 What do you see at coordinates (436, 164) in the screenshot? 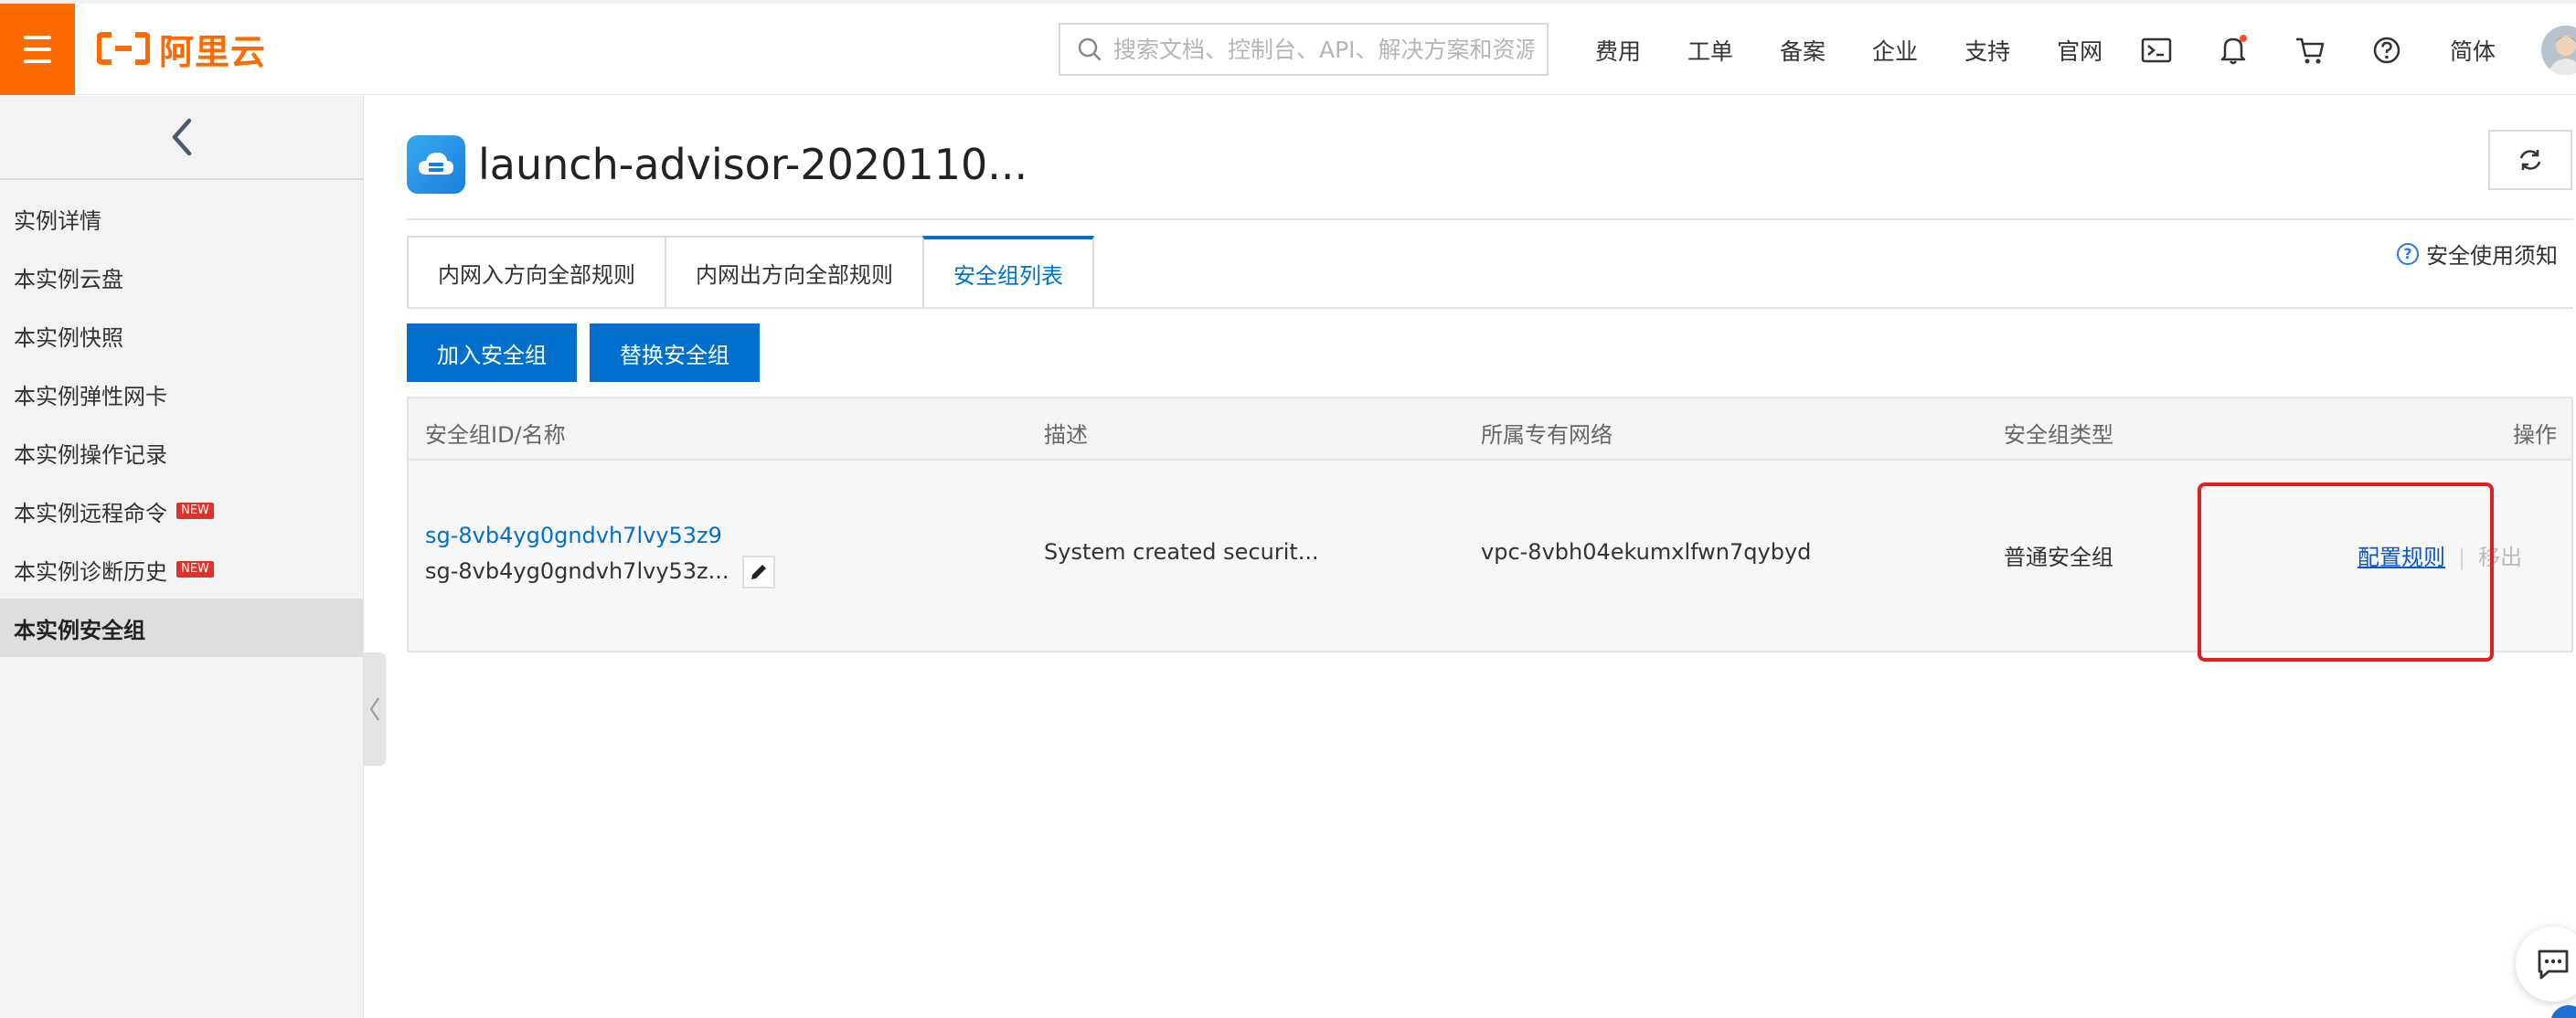
I see `cloud-server-icon` at bounding box center [436, 164].